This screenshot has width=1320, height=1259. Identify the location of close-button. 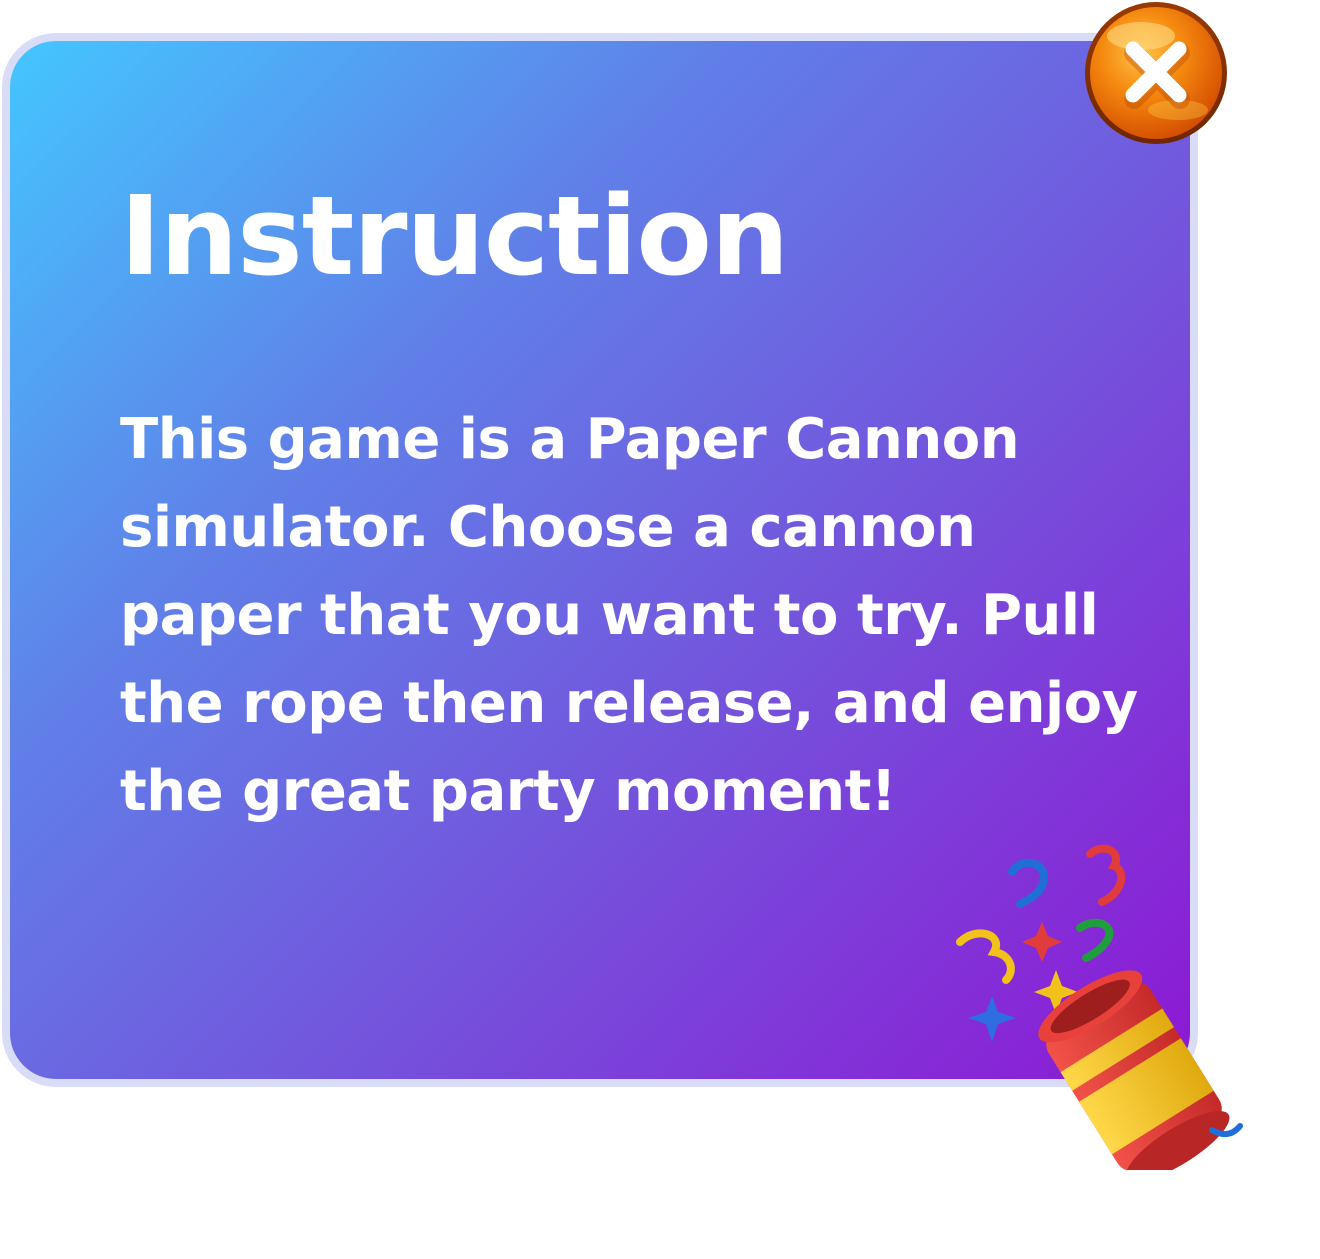
(1156, 73).